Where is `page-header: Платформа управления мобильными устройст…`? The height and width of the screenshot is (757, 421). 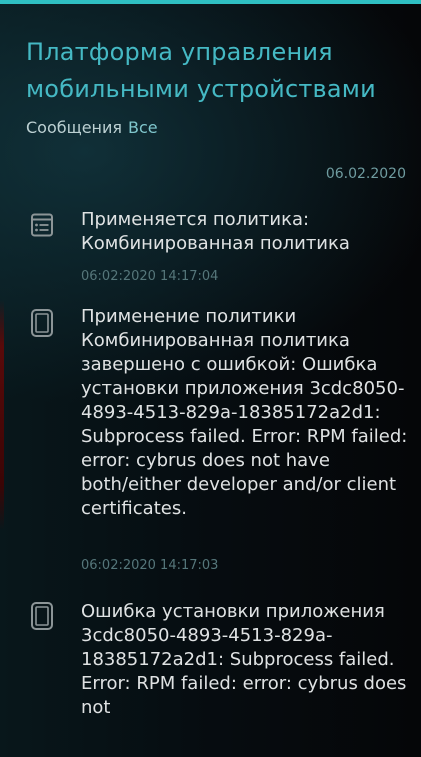
page-header: Платформа управления мобильными устройст… is located at coordinates (216, 86).